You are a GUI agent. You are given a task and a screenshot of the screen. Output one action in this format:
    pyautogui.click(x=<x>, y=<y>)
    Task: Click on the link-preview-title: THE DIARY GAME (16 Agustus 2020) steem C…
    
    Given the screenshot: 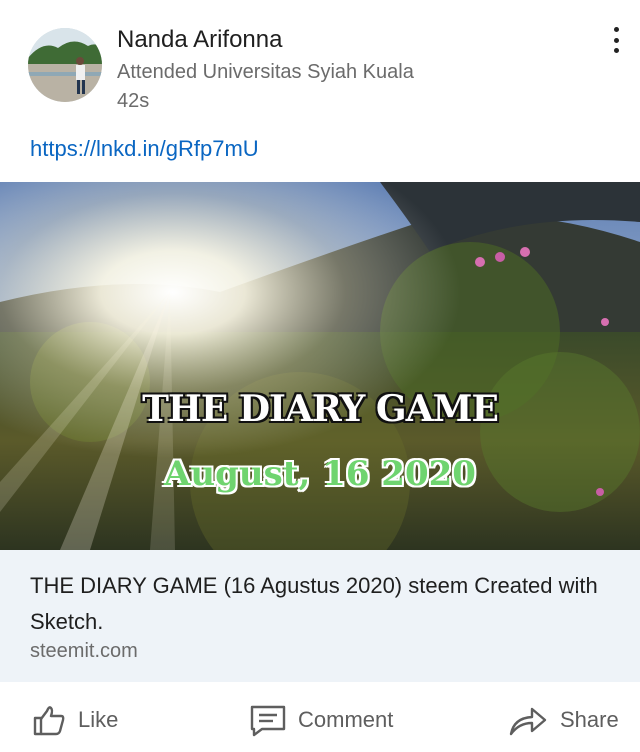 What is the action you would take?
    pyautogui.click(x=314, y=603)
    